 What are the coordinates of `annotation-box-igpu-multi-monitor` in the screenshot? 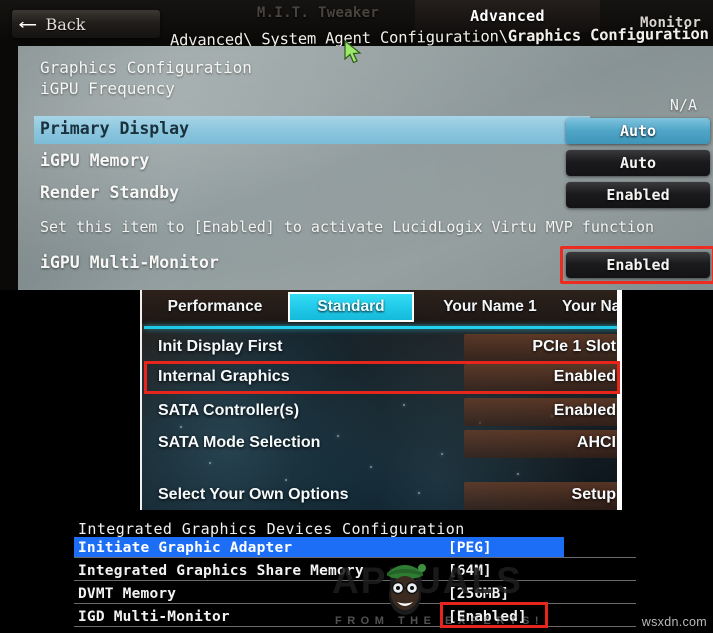 It's located at (636, 265).